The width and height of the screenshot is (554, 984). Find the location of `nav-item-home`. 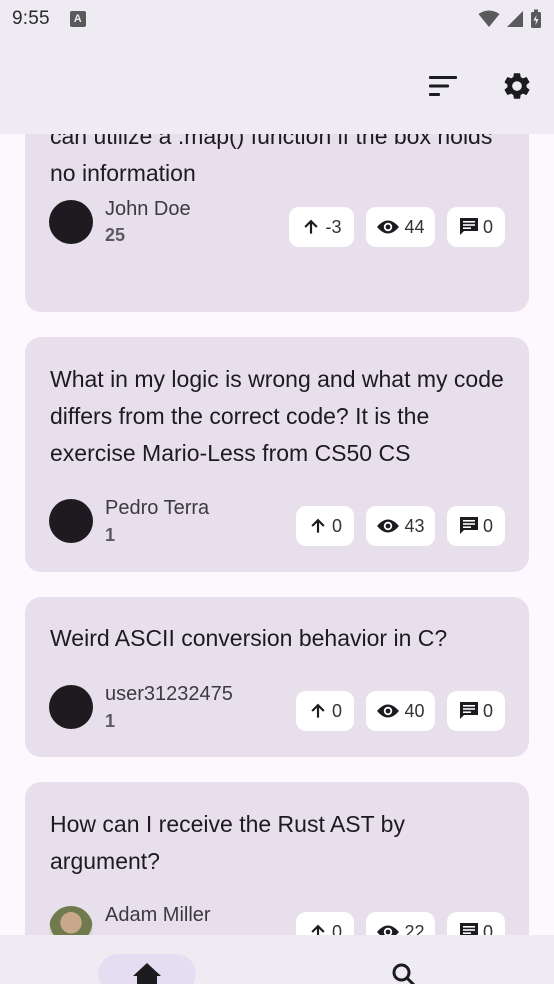

nav-item-home is located at coordinates (147, 969).